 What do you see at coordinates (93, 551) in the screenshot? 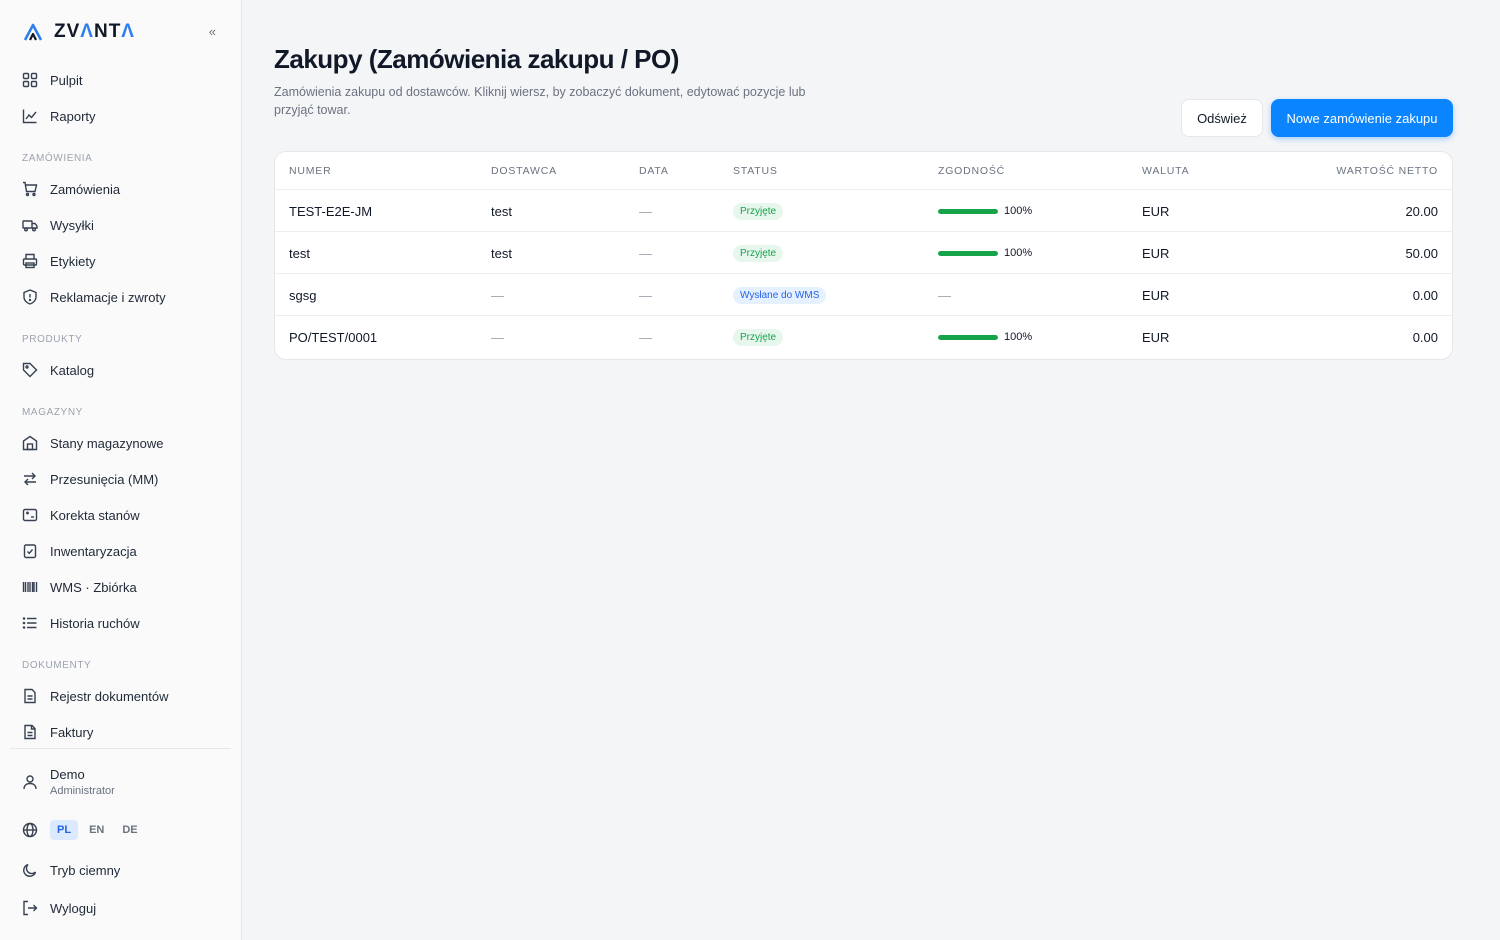
I see `nav-label: Inwentaryzacja` at bounding box center [93, 551].